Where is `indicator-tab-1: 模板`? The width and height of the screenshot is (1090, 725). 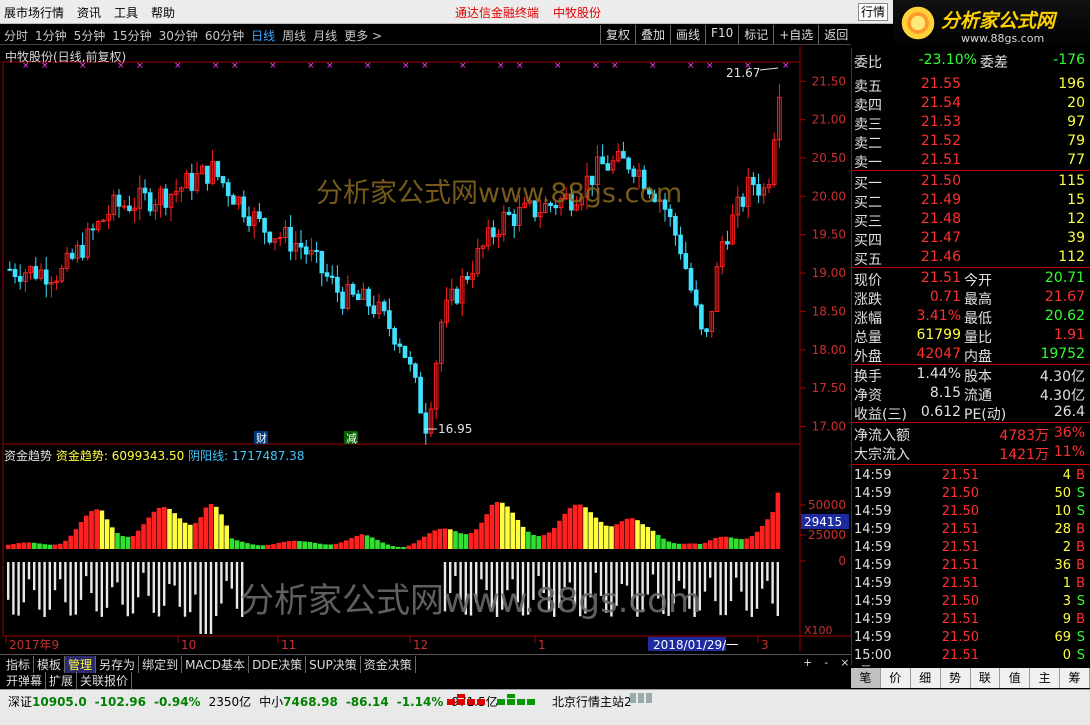 indicator-tab-1: 模板 is located at coordinates (50, 664).